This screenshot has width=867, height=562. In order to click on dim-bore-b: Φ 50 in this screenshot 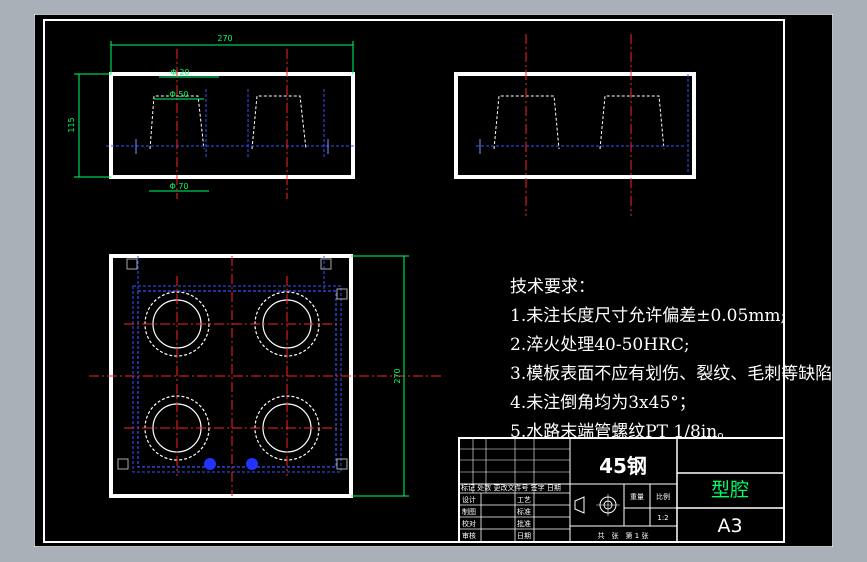, I will do `click(178, 94)`.